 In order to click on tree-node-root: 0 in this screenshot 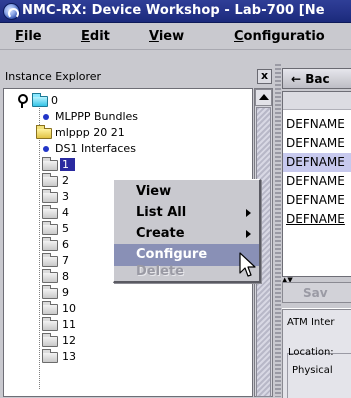, I will do `click(124, 101)`.